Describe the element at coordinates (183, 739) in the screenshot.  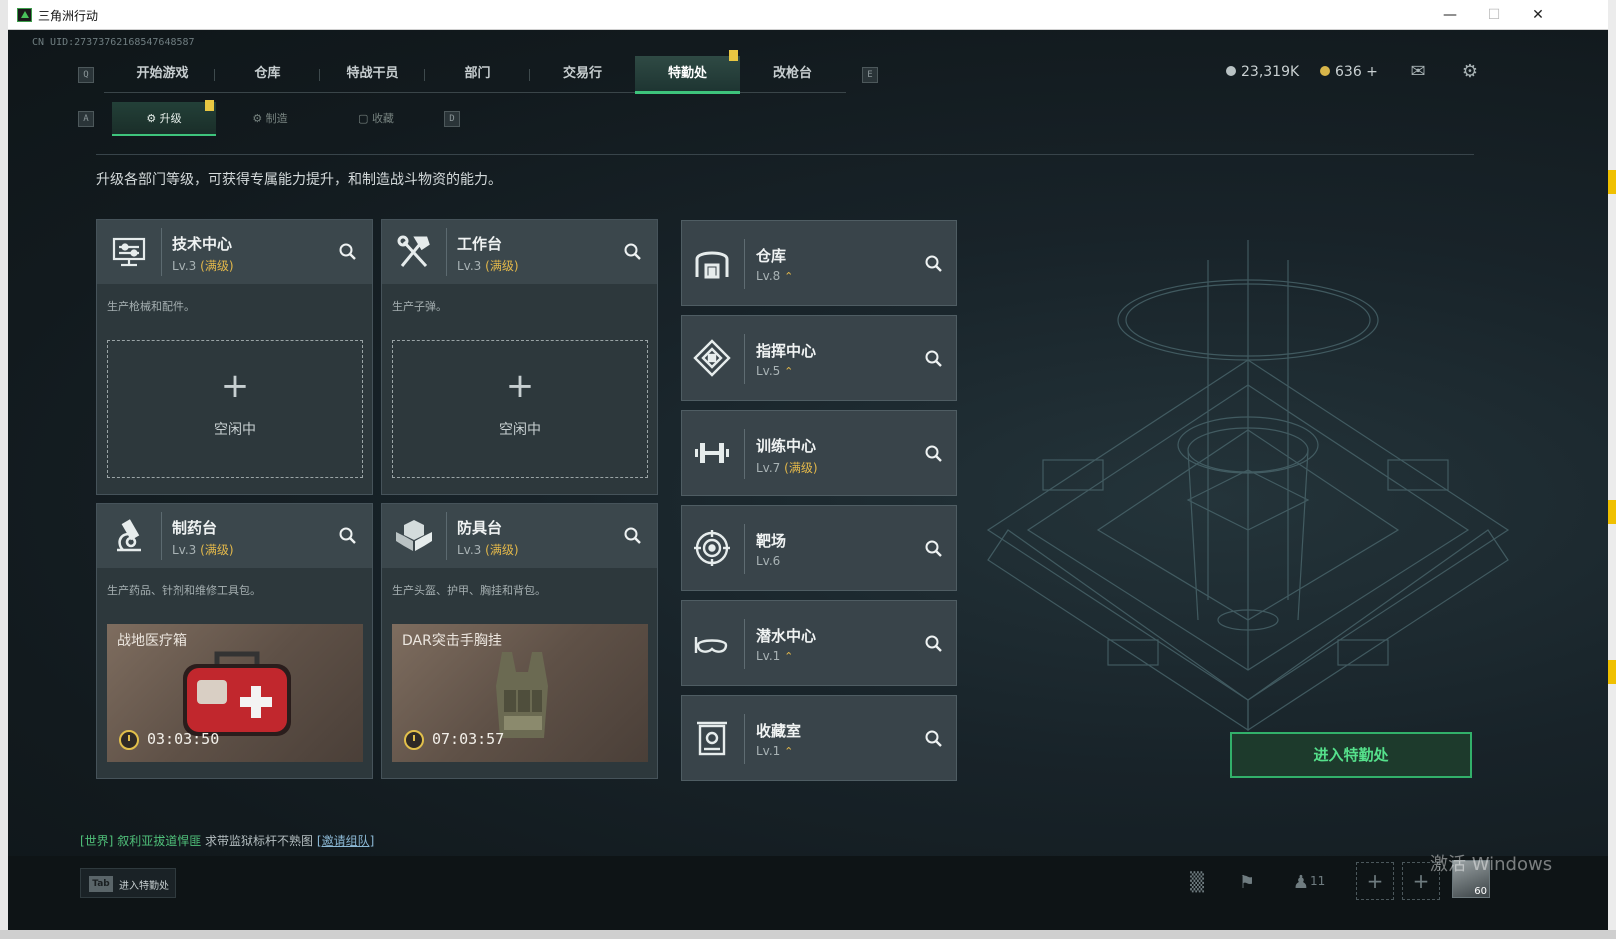
I see `production-timer: 03:03:50` at that location.